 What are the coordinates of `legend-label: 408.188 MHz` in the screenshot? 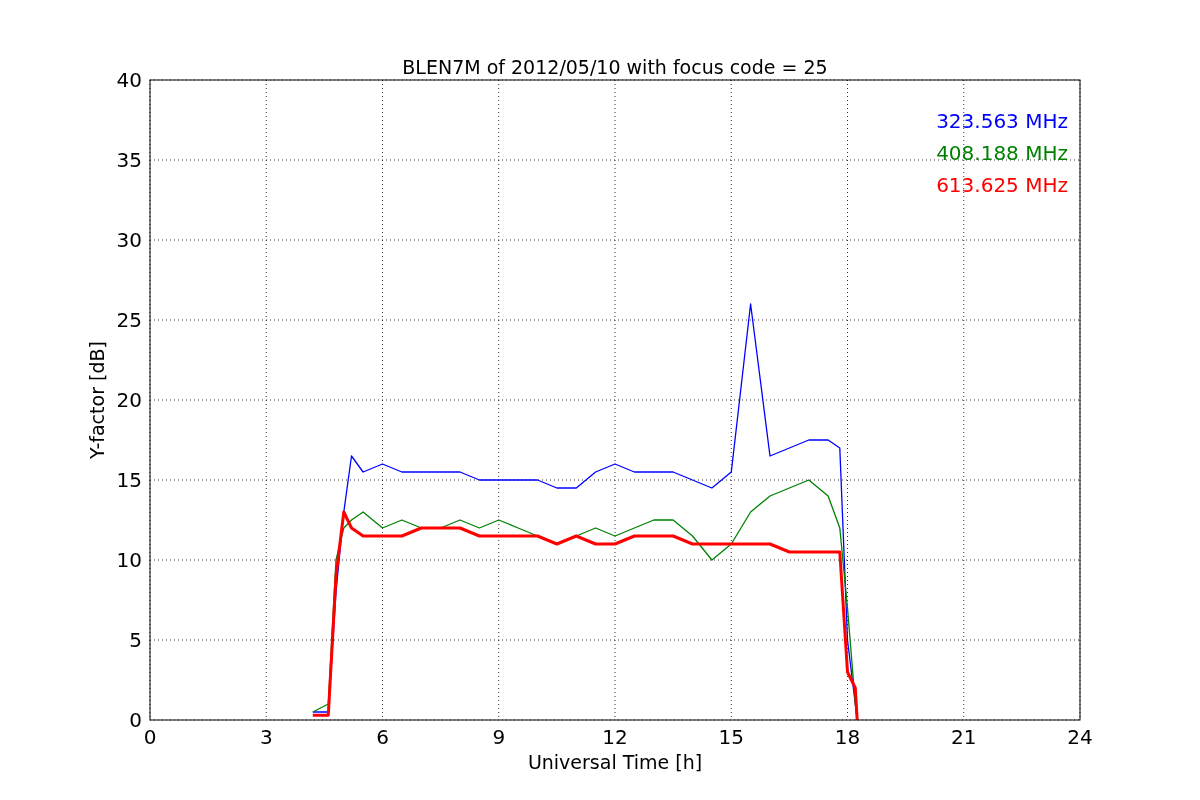 It's located at (1002, 153).